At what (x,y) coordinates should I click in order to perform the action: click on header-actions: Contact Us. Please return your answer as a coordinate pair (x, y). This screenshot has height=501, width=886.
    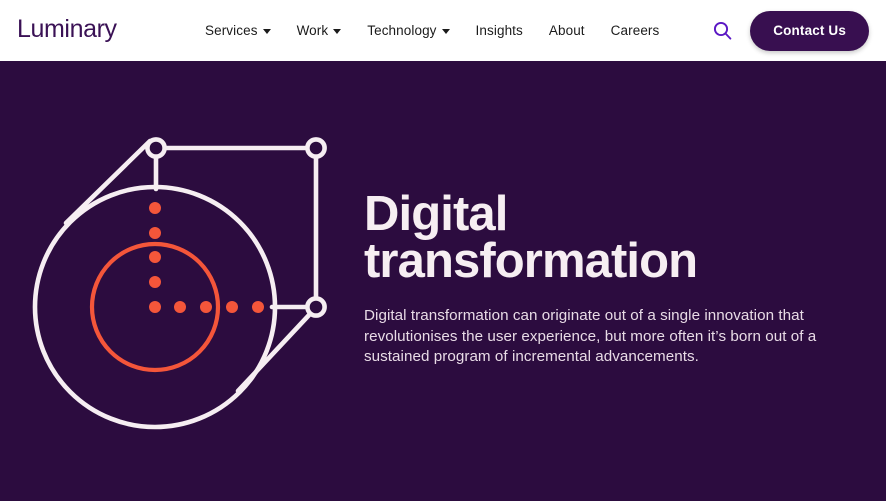
    Looking at the image, I should click on (789, 30).